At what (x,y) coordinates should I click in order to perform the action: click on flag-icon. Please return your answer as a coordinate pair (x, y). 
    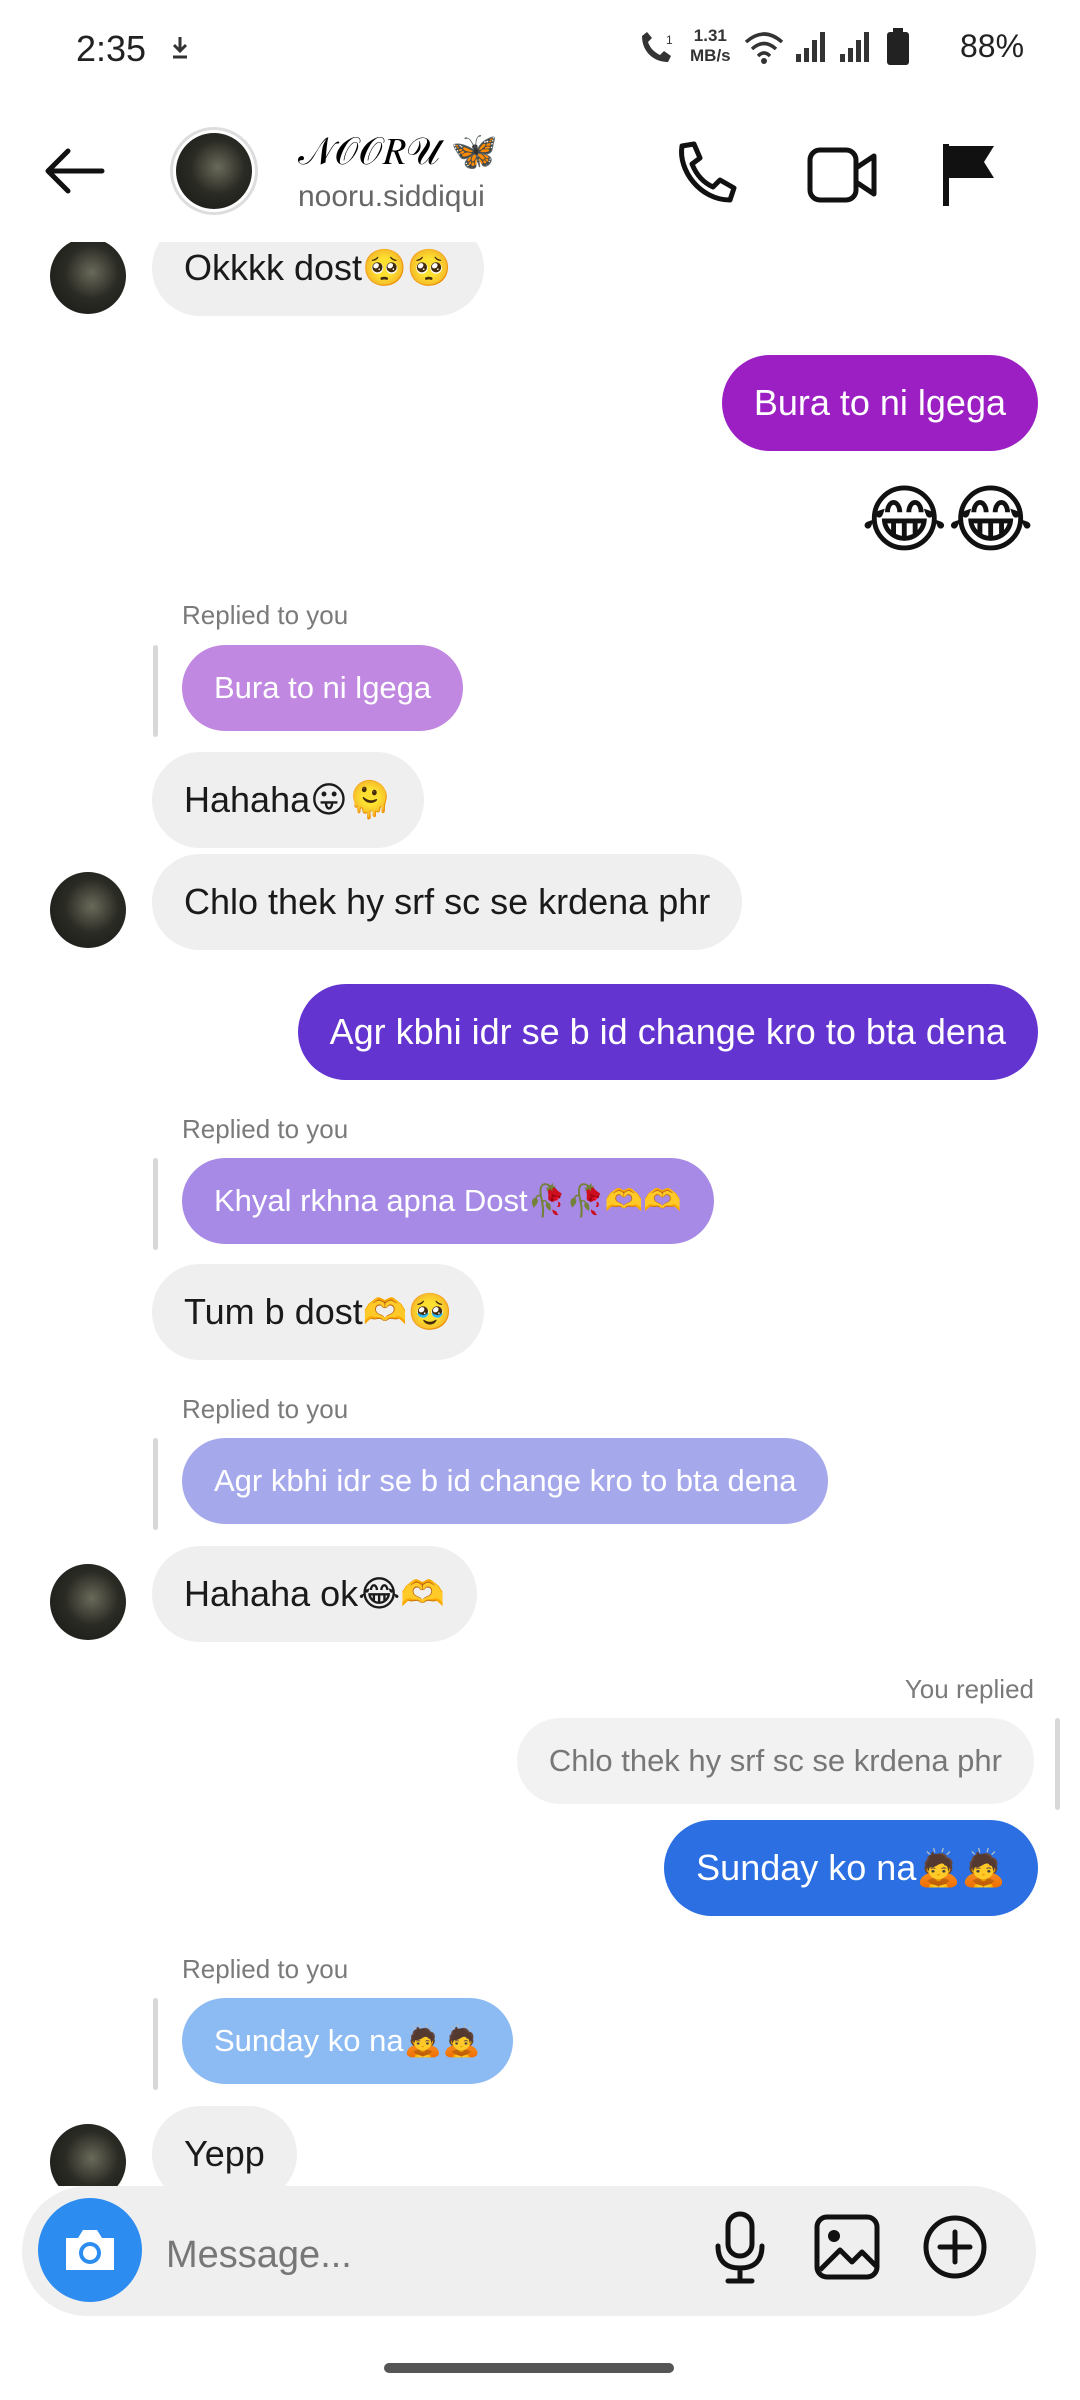
    Looking at the image, I should click on (970, 175).